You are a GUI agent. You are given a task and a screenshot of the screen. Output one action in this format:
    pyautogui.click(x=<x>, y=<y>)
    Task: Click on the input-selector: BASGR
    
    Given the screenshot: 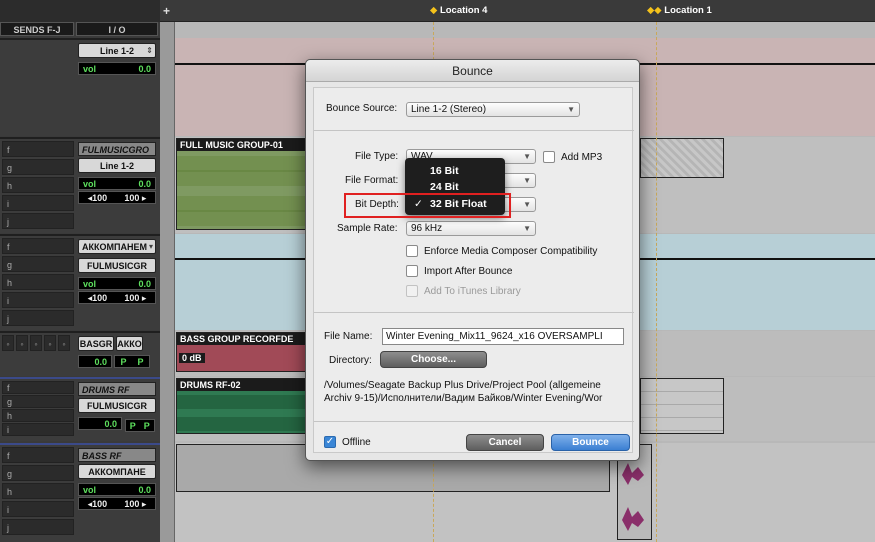 What is the action you would take?
    pyautogui.click(x=96, y=343)
    